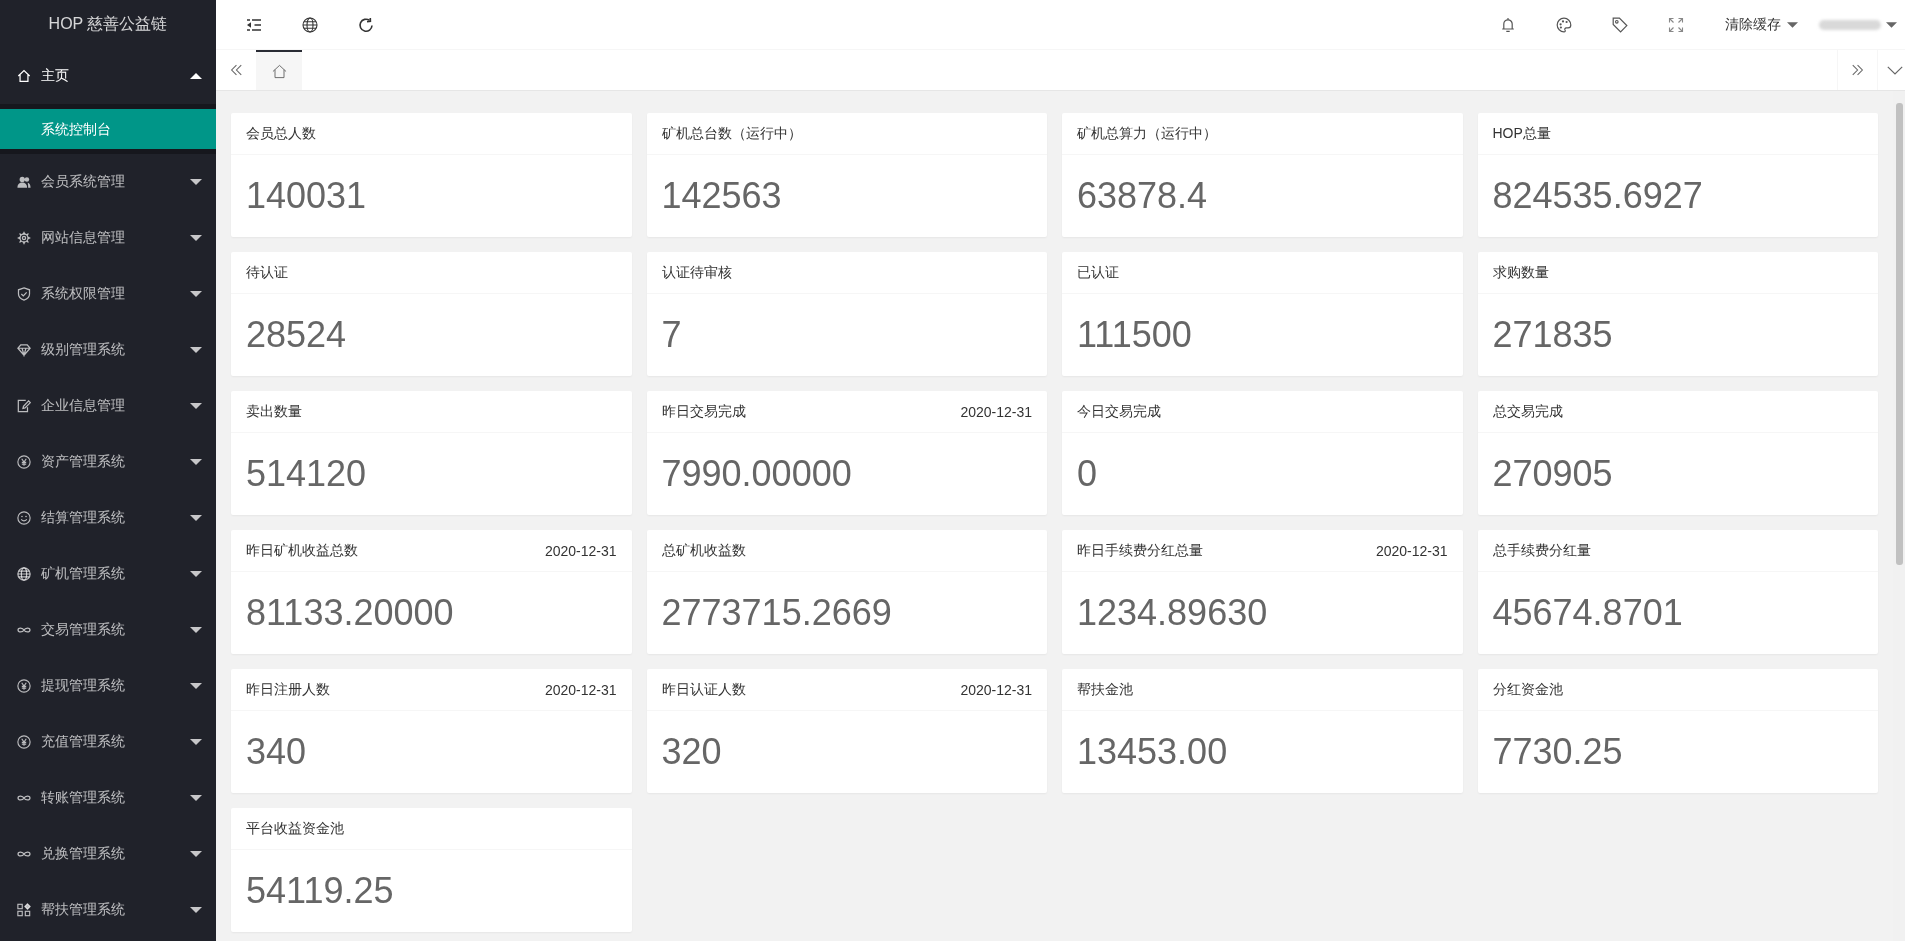  What do you see at coordinates (776, 613) in the screenshot?
I see `stat-value: 2773715.2669` at bounding box center [776, 613].